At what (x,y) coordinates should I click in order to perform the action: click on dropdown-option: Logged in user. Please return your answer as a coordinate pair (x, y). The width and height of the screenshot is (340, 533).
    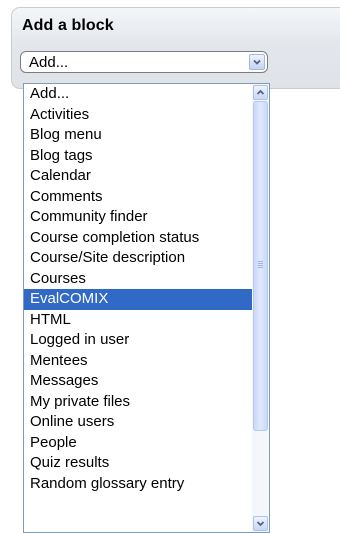
    Looking at the image, I should click on (138, 340).